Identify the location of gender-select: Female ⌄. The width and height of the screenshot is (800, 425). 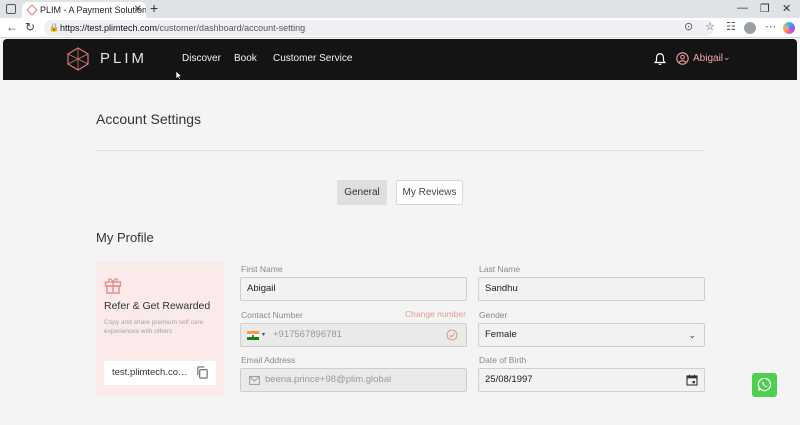
(591, 335).